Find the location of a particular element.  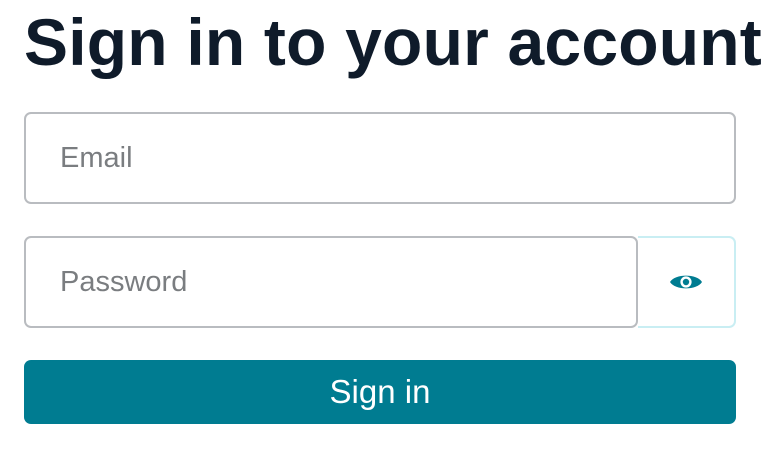

eye-icon is located at coordinates (686, 282).